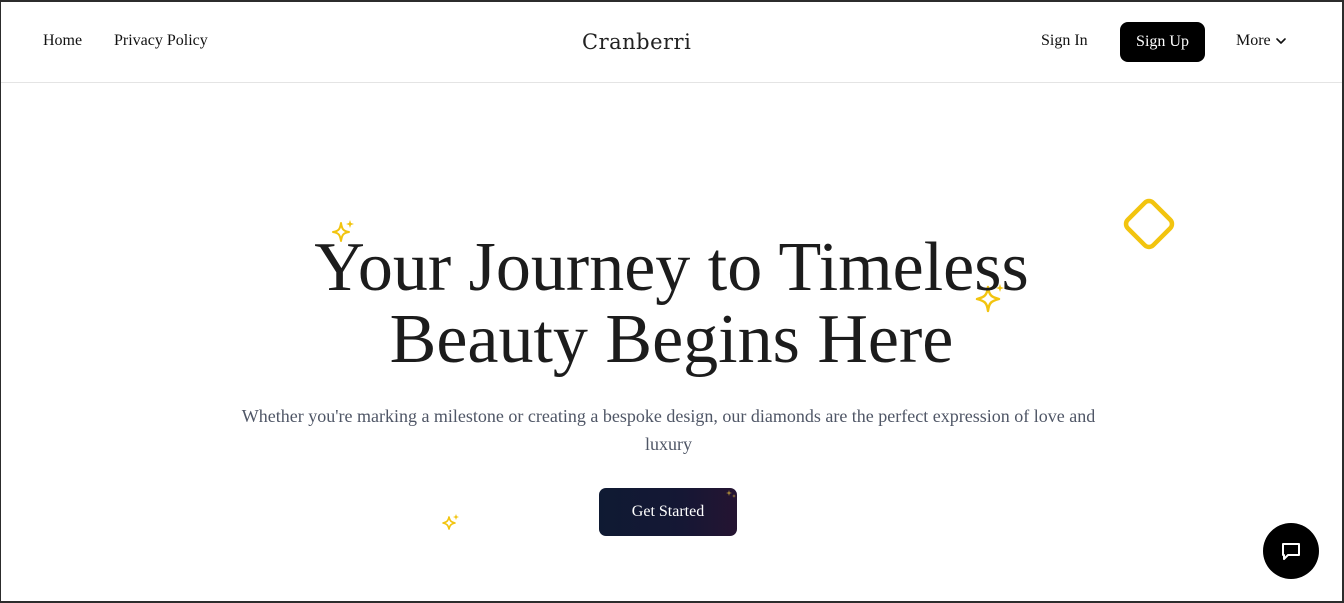 The width and height of the screenshot is (1344, 603). What do you see at coordinates (1253, 40) in the screenshot?
I see `more-menu-label: More` at bounding box center [1253, 40].